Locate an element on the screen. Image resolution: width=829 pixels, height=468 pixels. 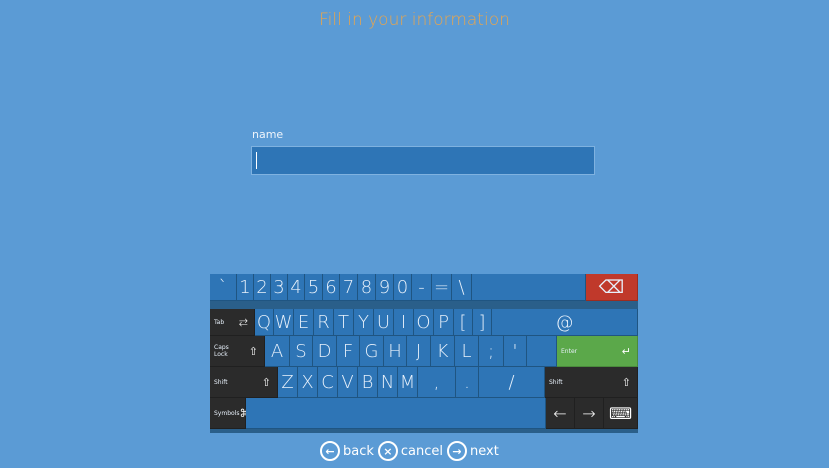
key-y: Y is located at coordinates (364, 322).